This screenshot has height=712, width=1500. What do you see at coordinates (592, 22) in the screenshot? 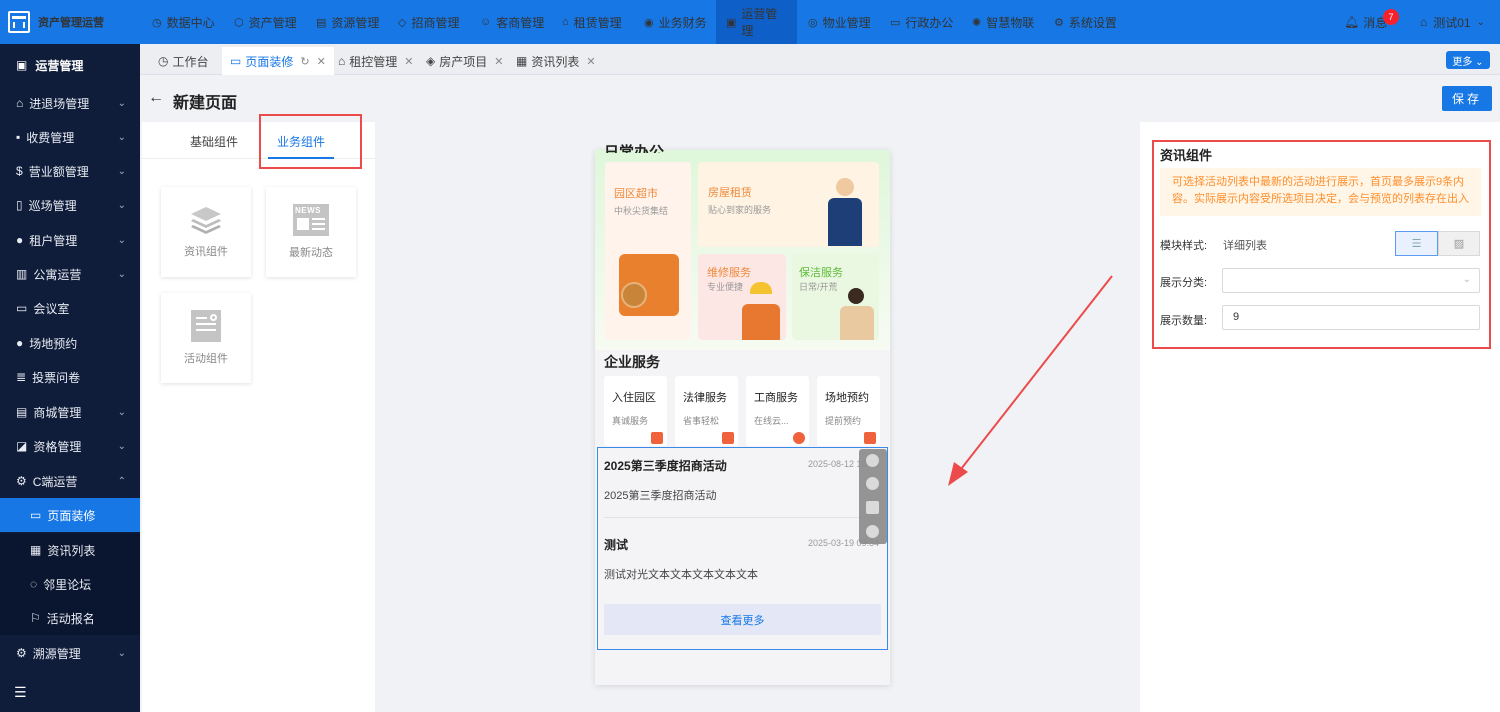
I see `topnav-item-lease: ⌂ 租赁管理` at bounding box center [592, 22].